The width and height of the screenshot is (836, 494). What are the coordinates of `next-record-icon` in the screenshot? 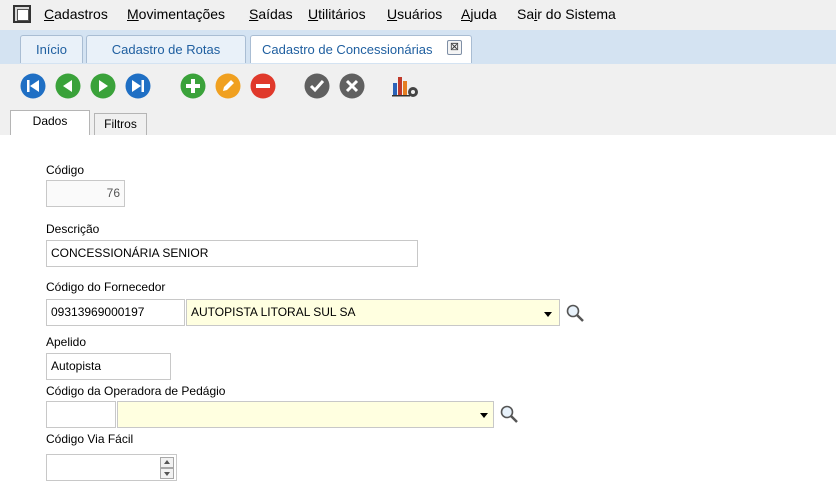 It's located at (103, 86).